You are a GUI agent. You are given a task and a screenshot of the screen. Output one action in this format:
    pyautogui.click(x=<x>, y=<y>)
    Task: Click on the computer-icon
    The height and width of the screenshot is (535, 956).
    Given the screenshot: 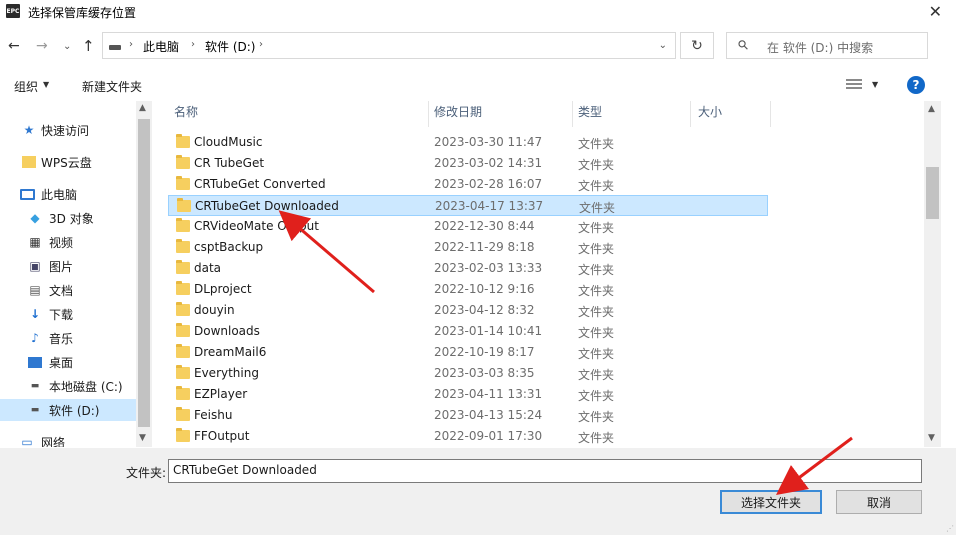 What is the action you would take?
    pyautogui.click(x=27, y=194)
    